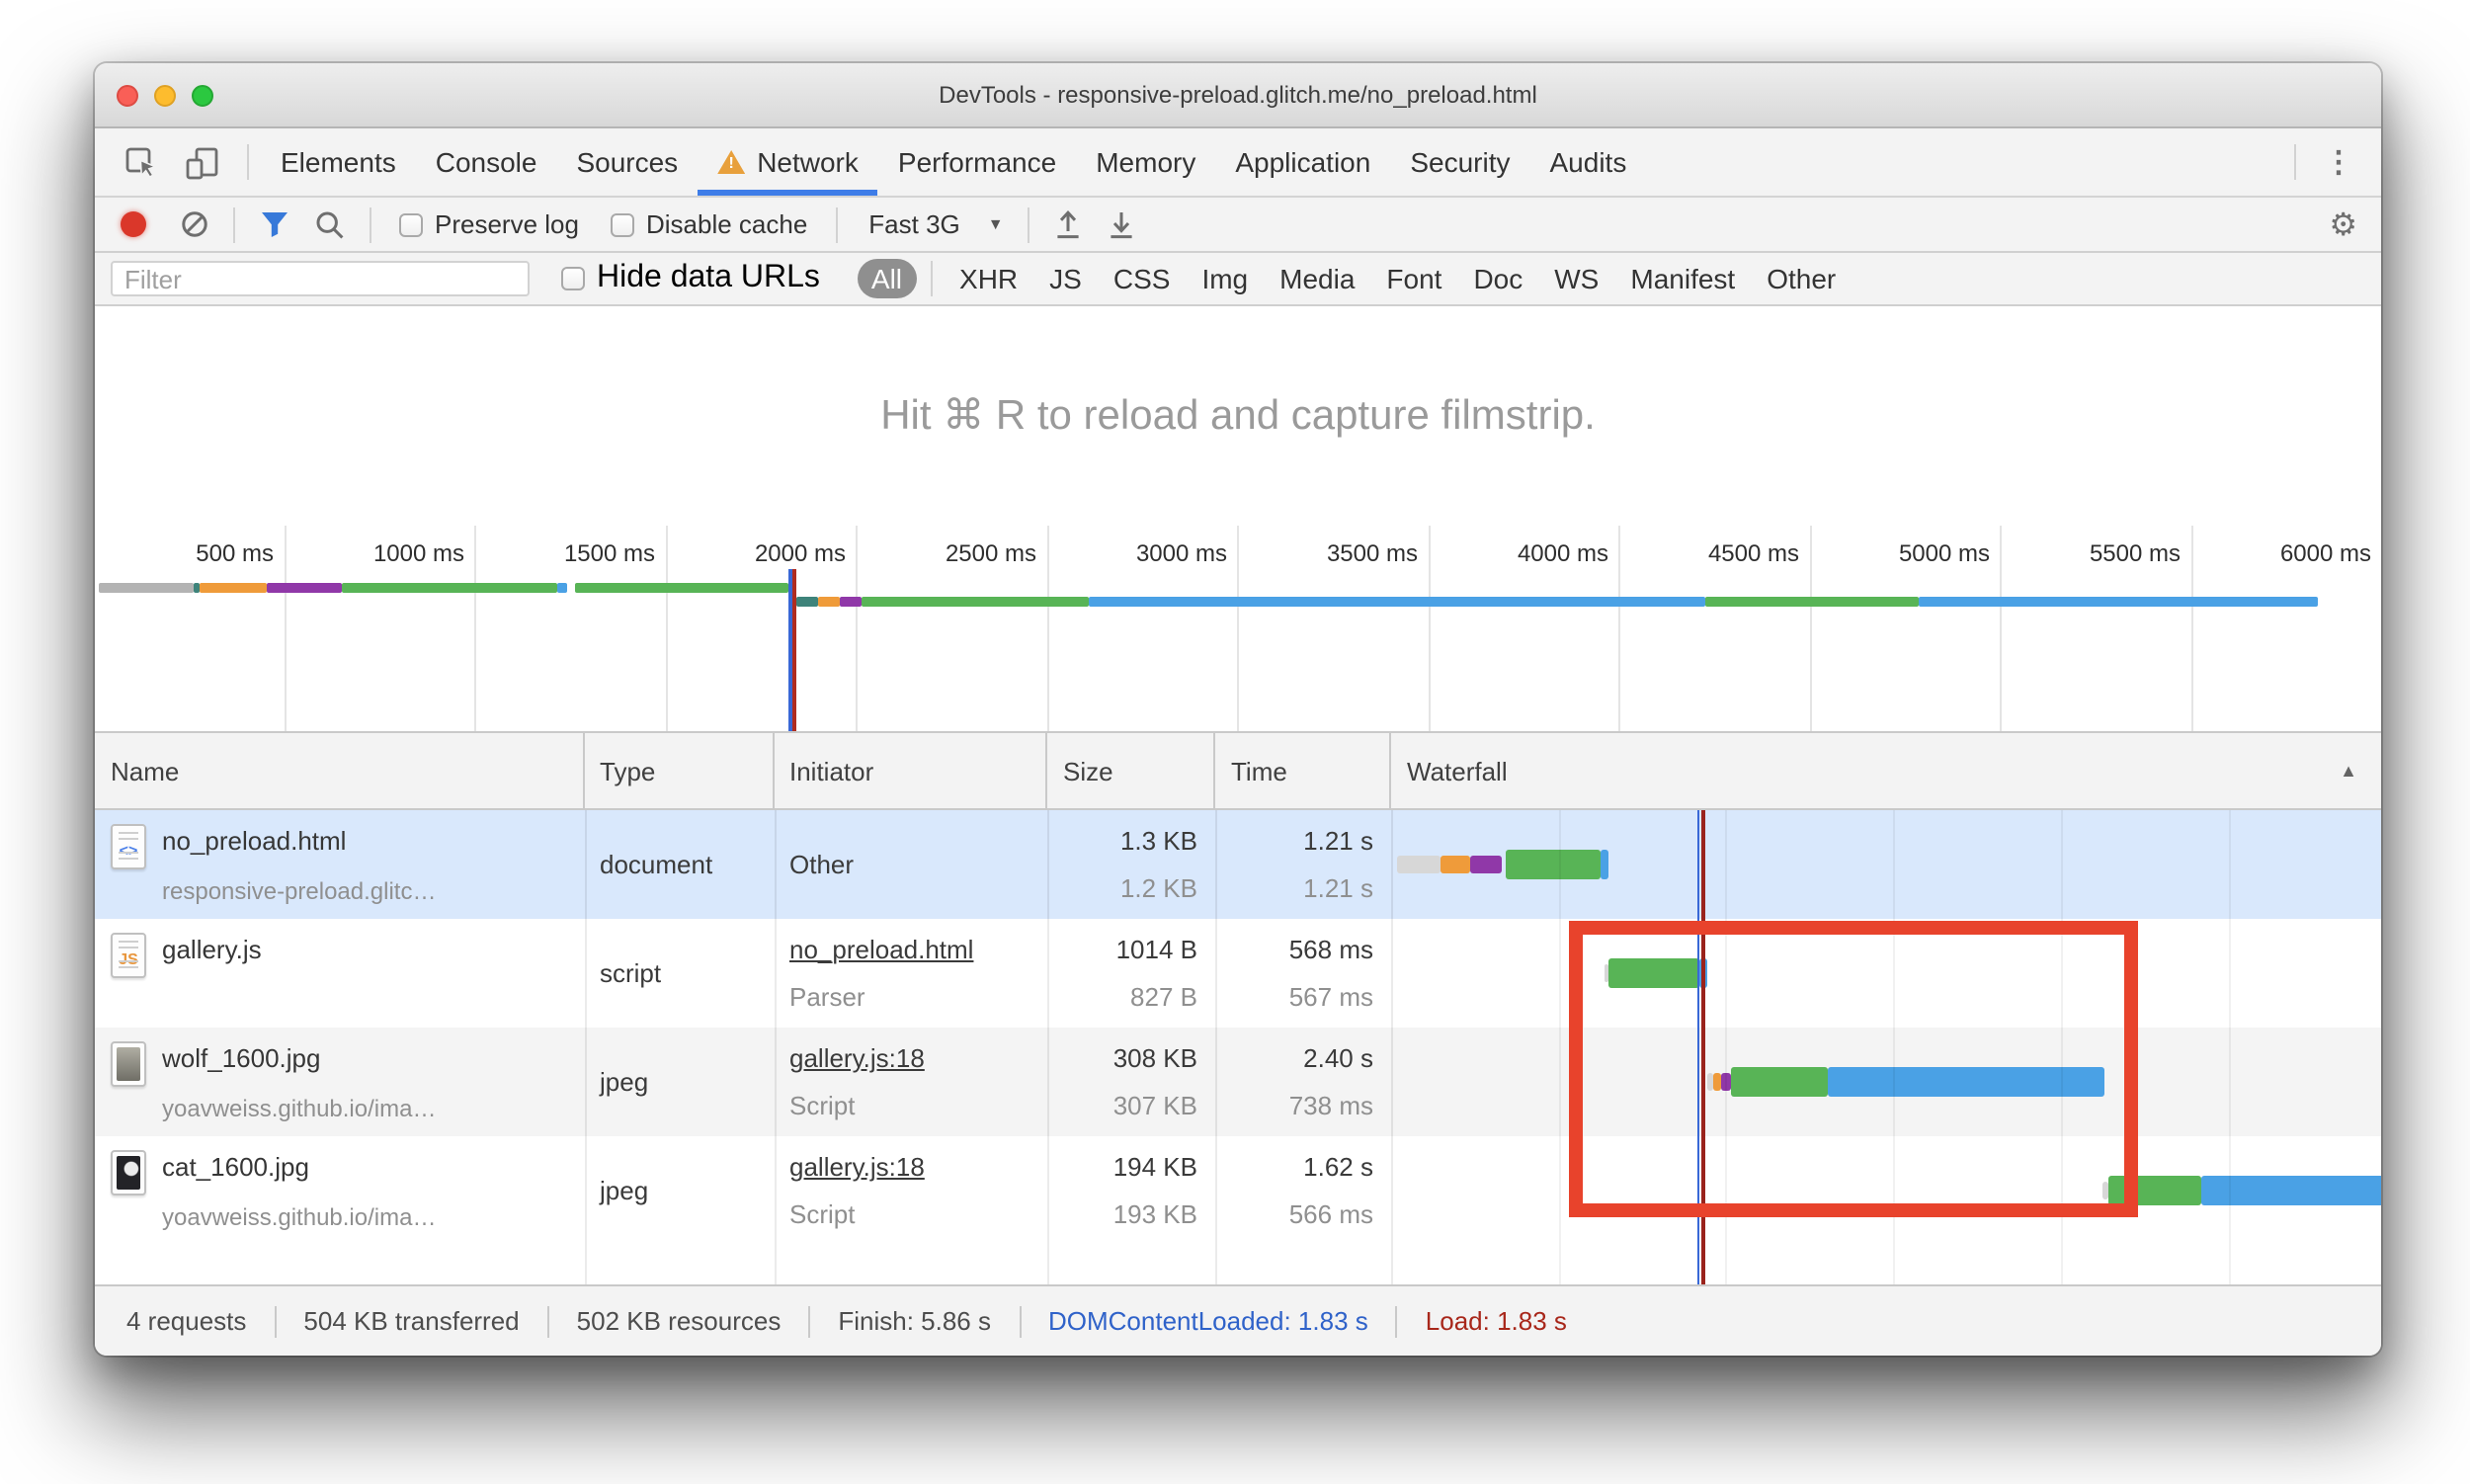  I want to click on filter-toggle-button, so click(274, 224).